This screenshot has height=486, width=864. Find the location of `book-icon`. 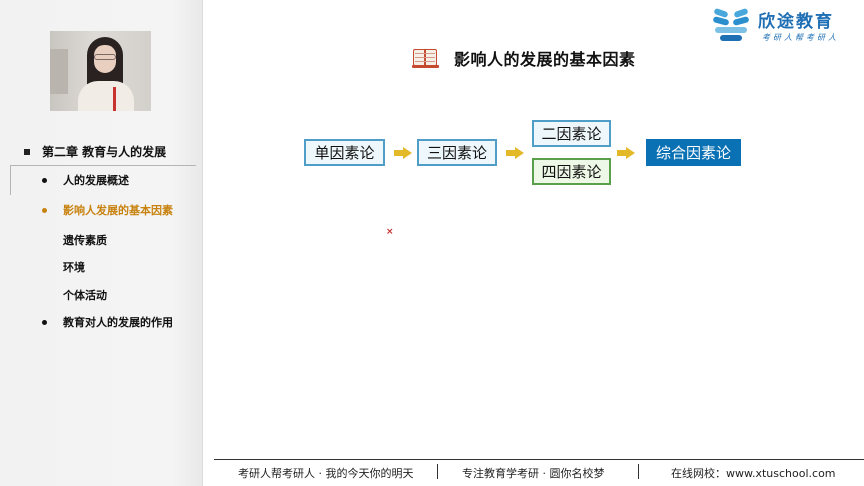

book-icon is located at coordinates (425, 58).